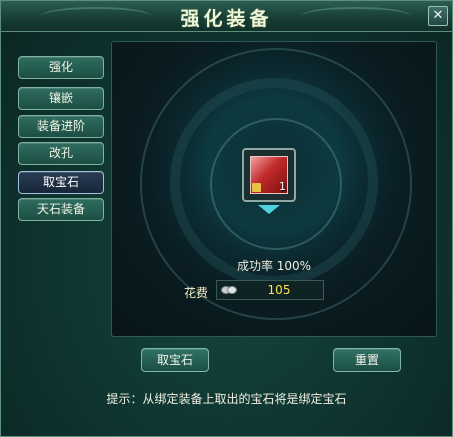 This screenshot has width=453, height=437. I want to click on nav-enhance: 强化, so click(61, 67).